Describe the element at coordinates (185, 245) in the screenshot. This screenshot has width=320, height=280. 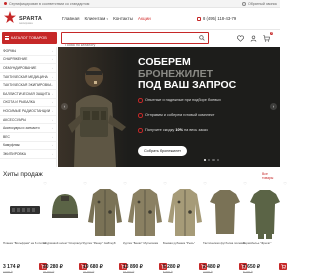
I see `product-name: Боевая рубашка "Рысь"` at that location.